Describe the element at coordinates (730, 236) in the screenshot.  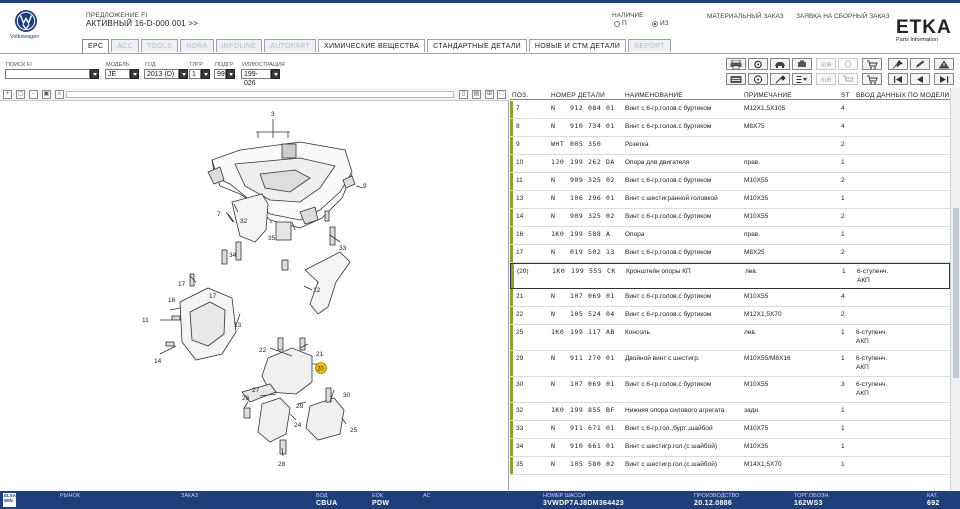
I see `table-row: 16 1K0 199 588 A Опора прав. 1` at that location.